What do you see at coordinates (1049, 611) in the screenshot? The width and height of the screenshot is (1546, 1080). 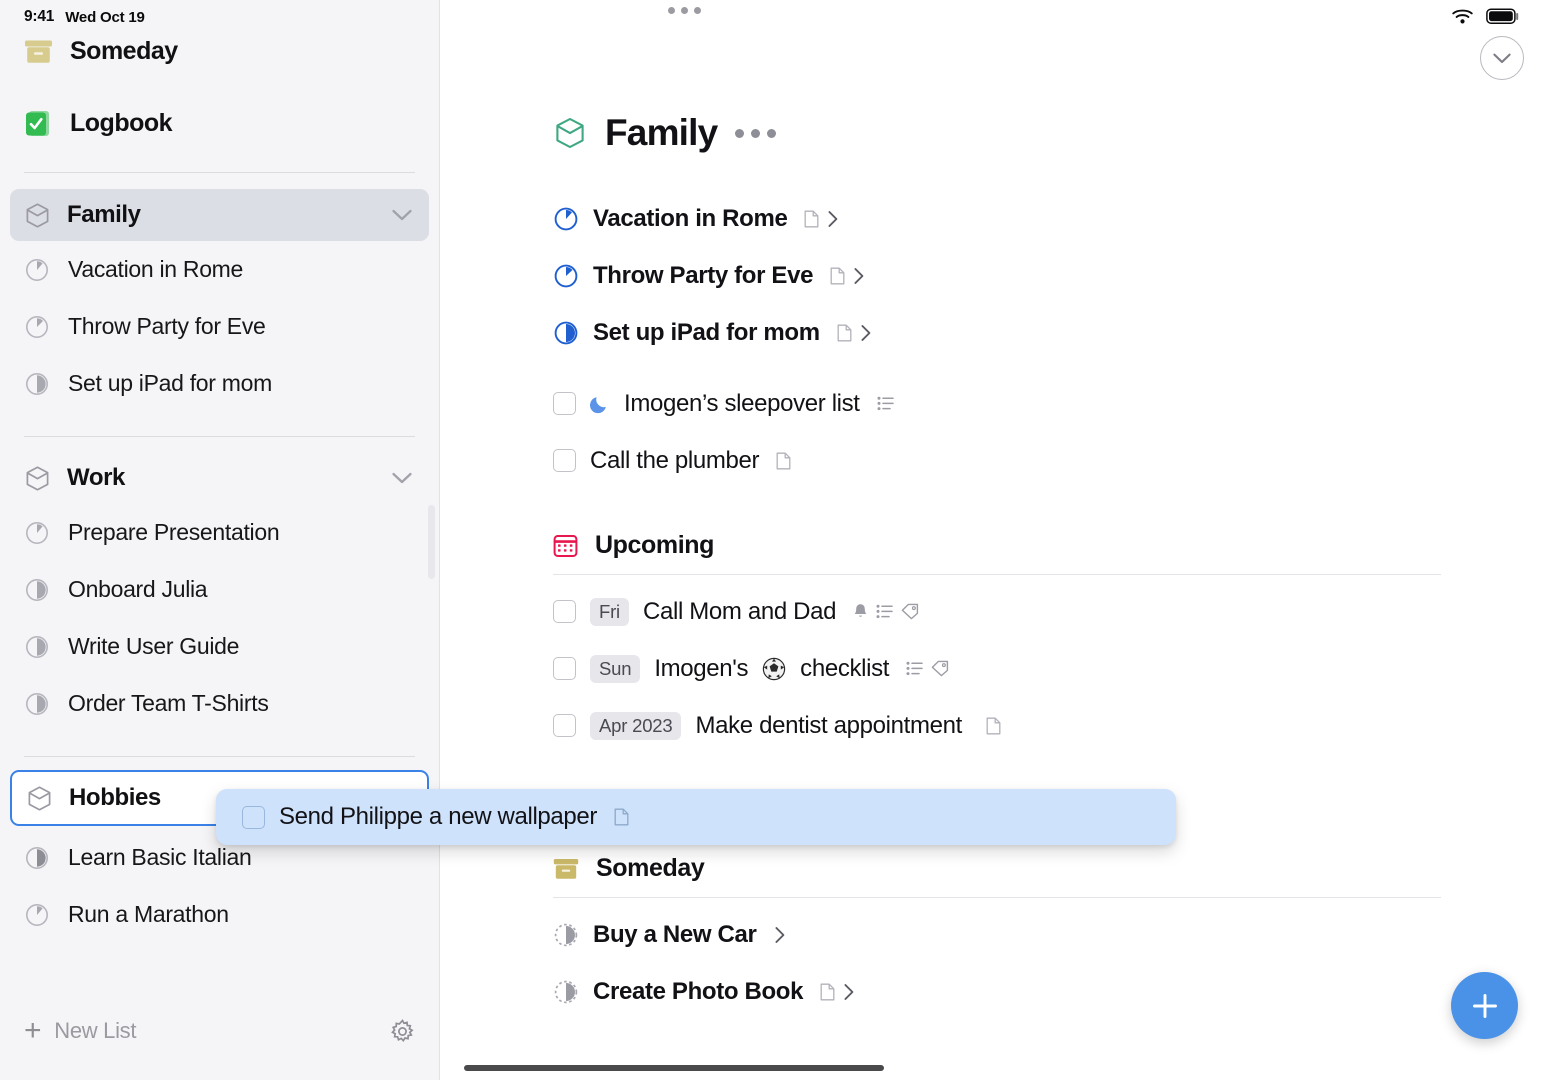 I see `todo-row-call-mom-and-dad: Fri Call Mom and Dad` at bounding box center [1049, 611].